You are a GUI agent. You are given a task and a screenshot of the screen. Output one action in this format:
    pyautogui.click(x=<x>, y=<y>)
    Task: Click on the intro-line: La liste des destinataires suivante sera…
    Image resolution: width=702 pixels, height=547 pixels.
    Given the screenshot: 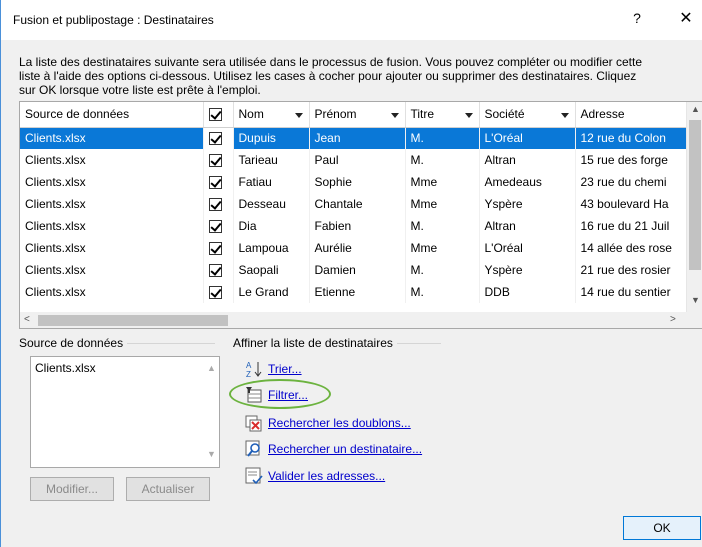 What is the action you would take?
    pyautogui.click(x=331, y=62)
    